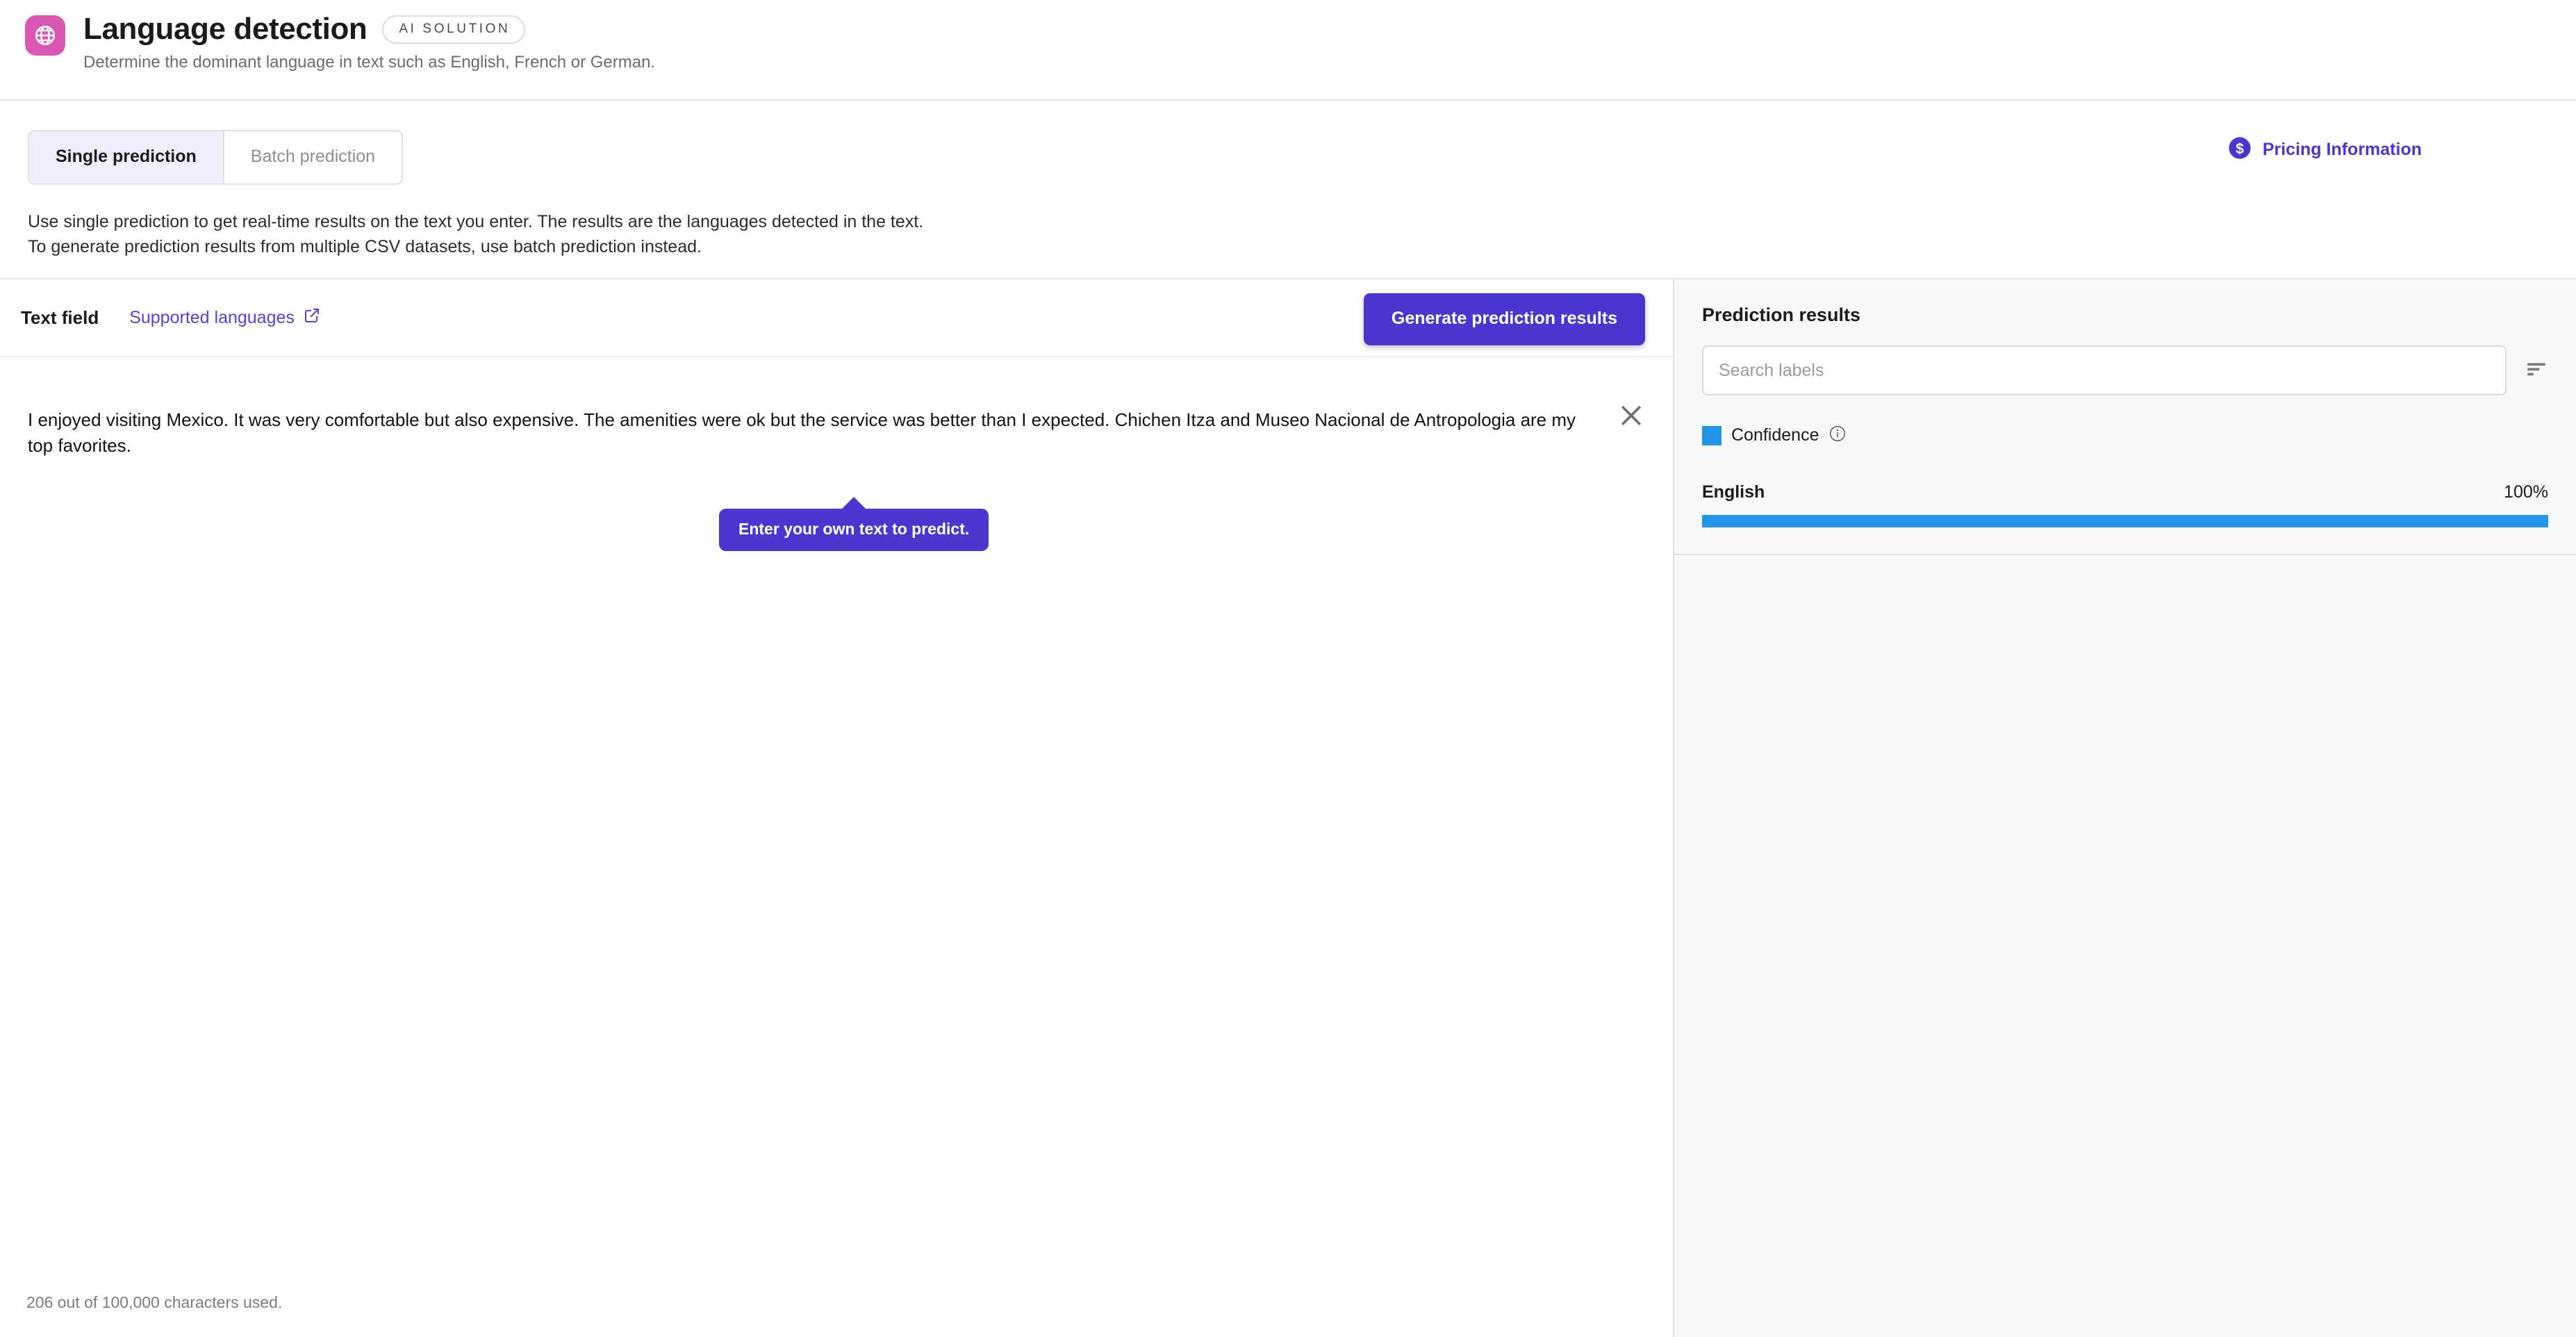  Describe the element at coordinates (127, 157) in the screenshot. I see `tab-single-prediction: Single prediction` at that location.